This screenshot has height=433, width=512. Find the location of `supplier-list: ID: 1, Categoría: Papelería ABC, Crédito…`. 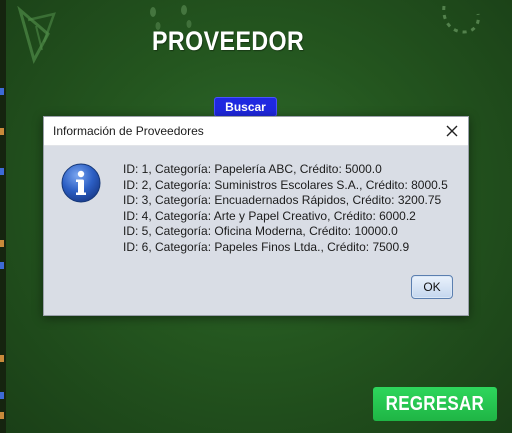

supplier-list: ID: 1, Categoría: Papelería ABC, Crédito… is located at coordinates (285, 208).